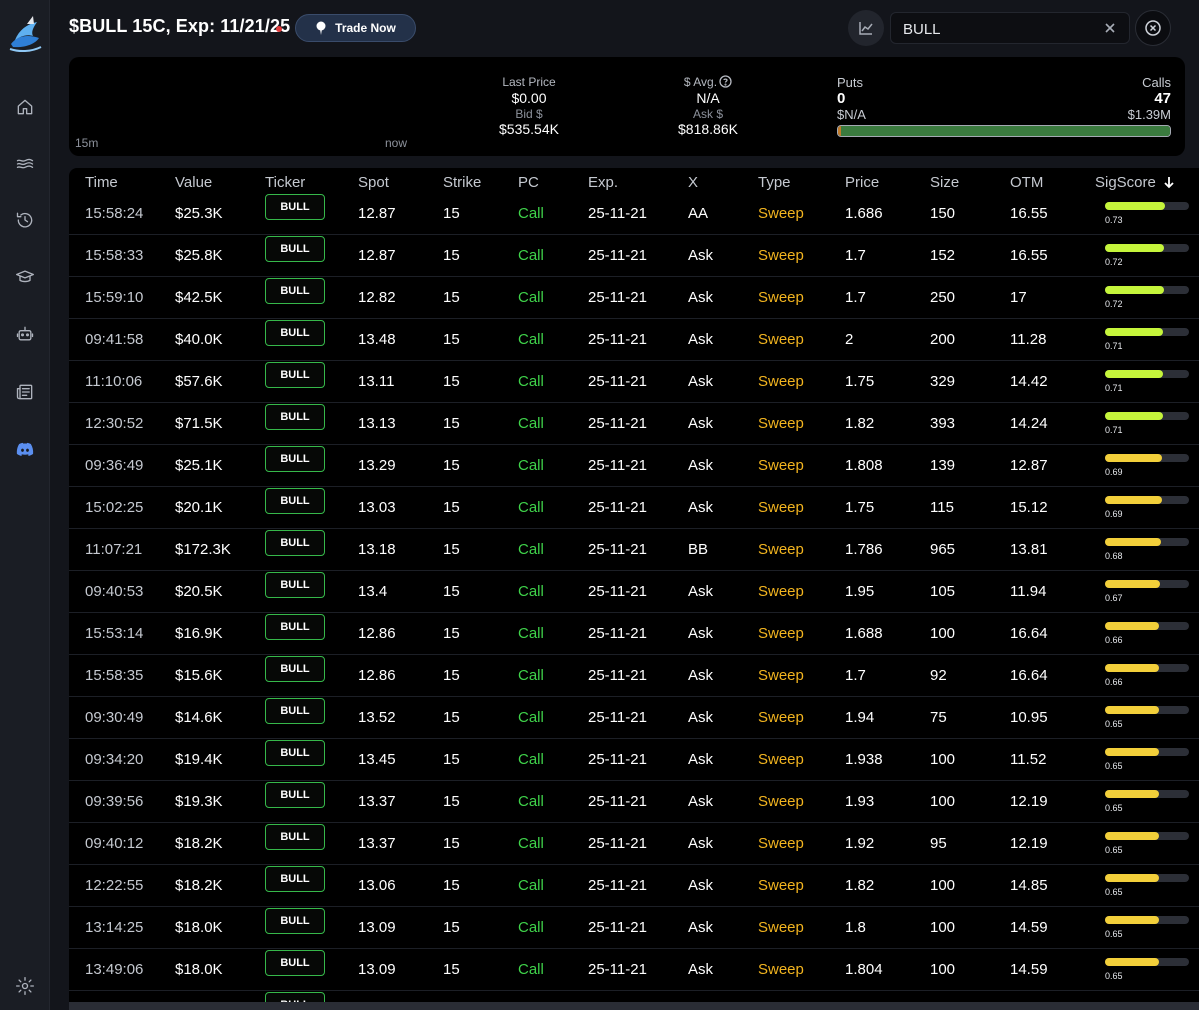 The width and height of the screenshot is (1199, 1010). Describe the element at coordinates (25, 107) in the screenshot. I see `home-icon` at that location.